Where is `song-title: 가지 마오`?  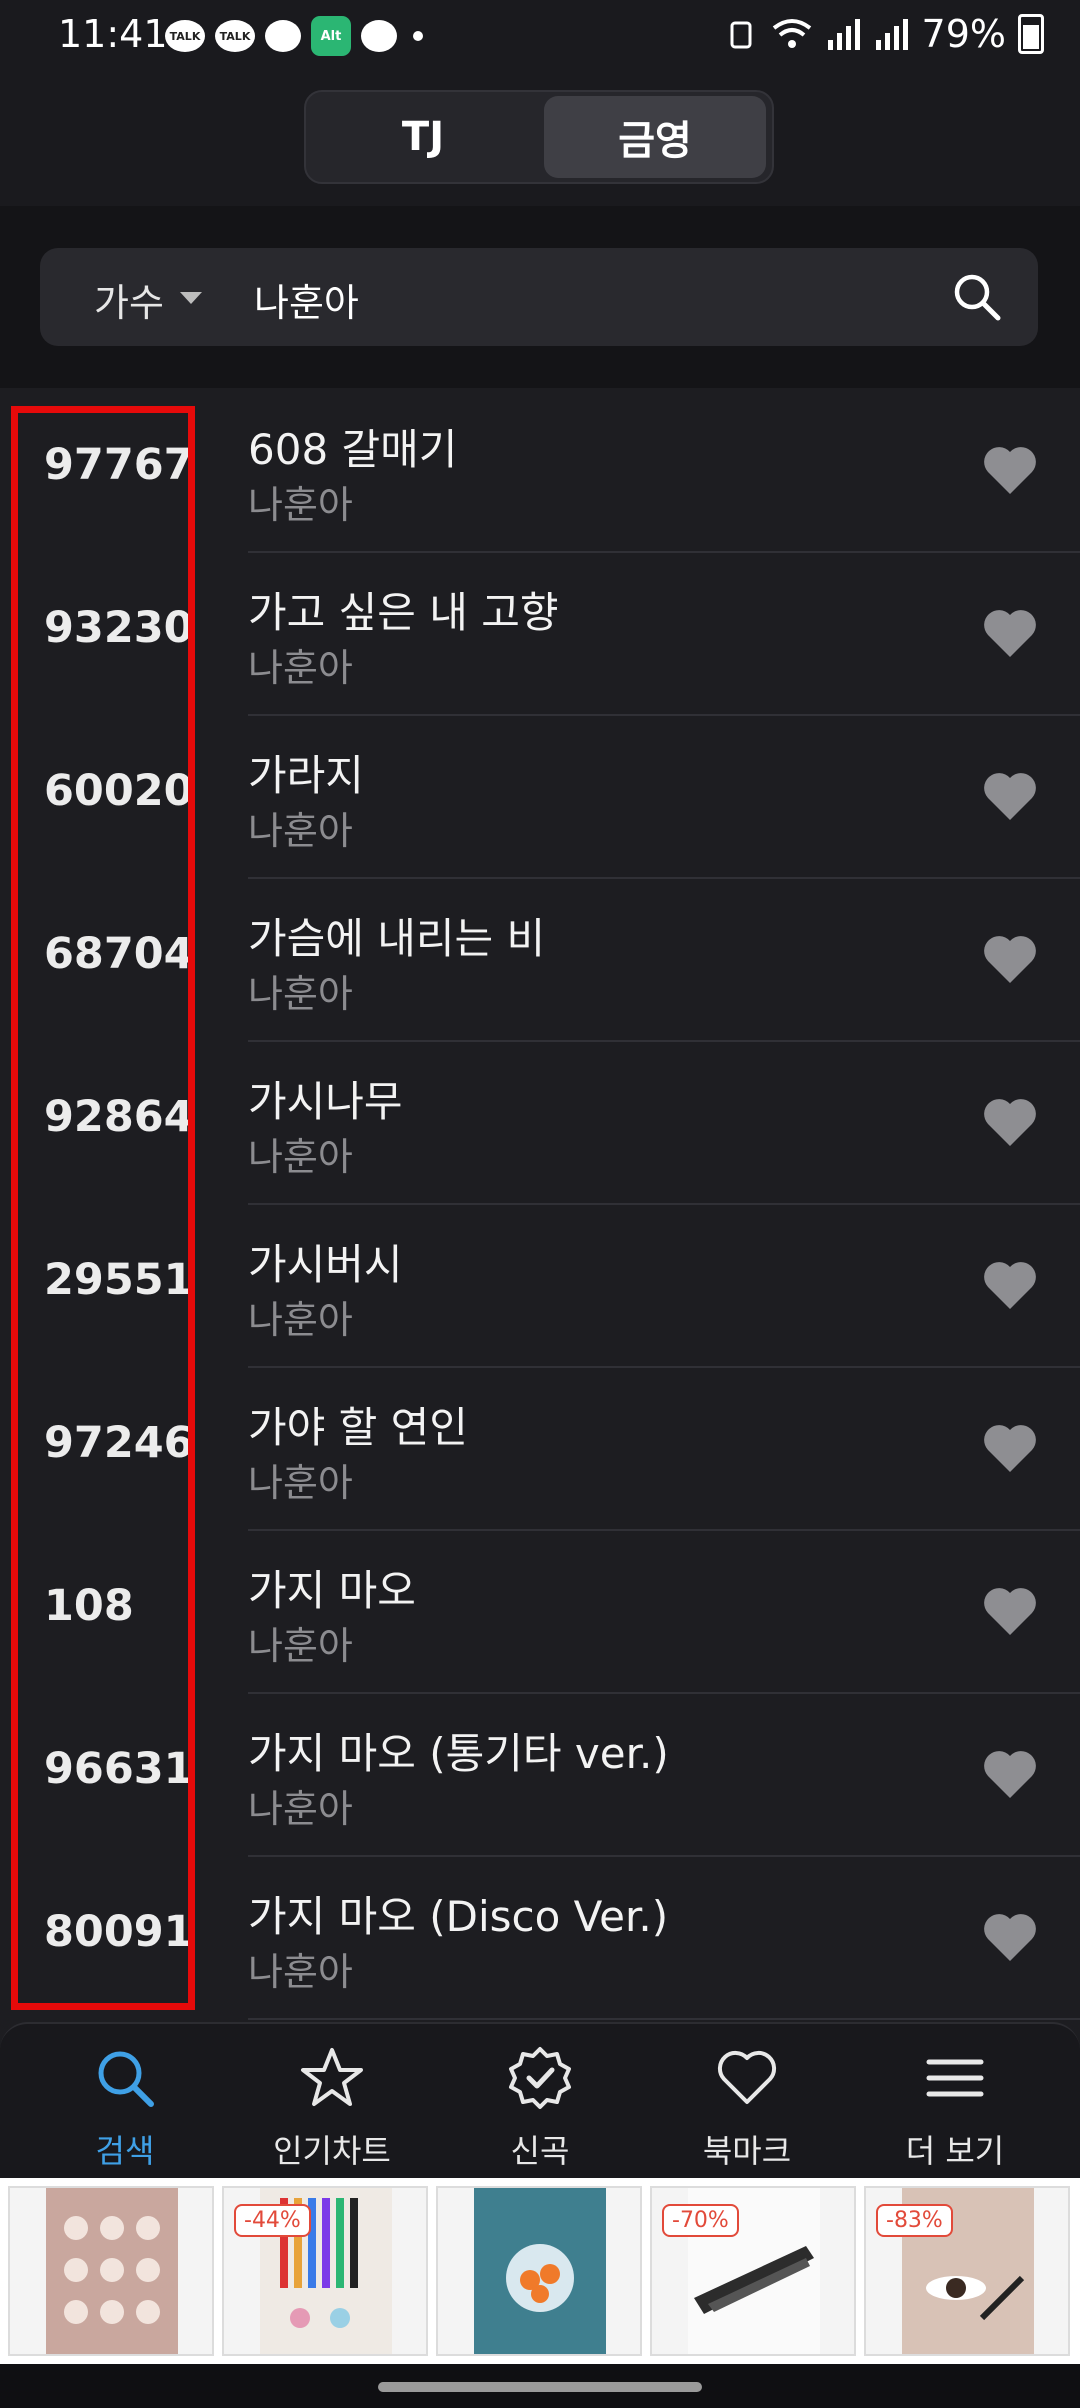 song-title: 가지 마오 is located at coordinates (332, 1590).